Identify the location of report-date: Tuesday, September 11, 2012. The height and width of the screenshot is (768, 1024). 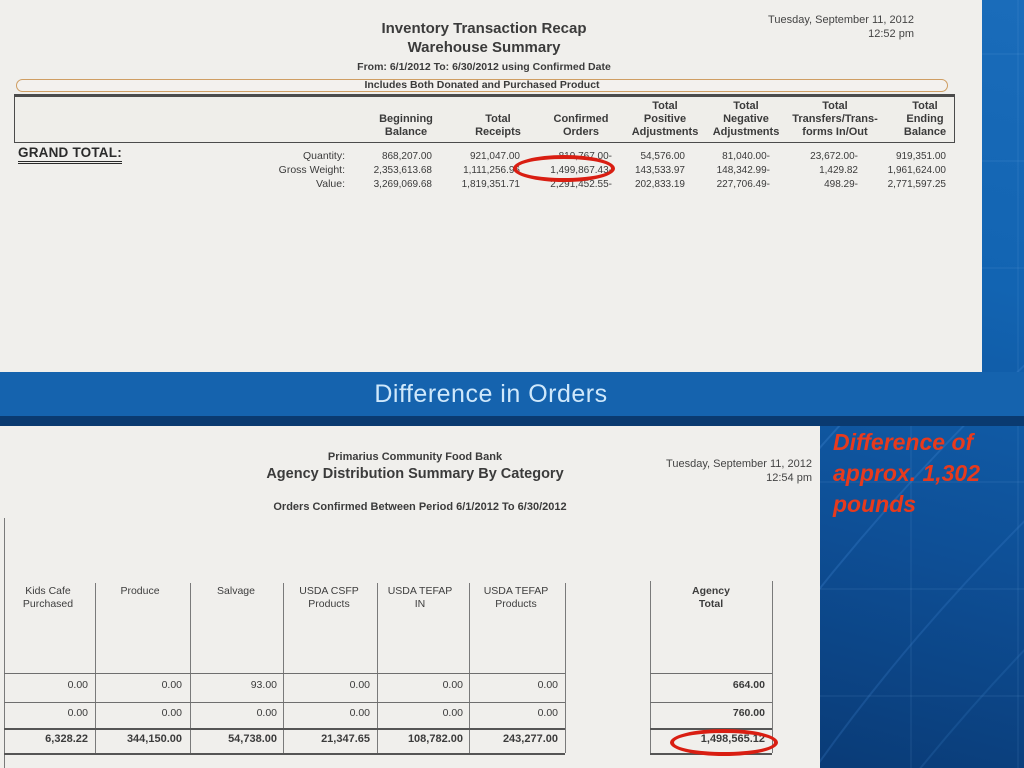
(739, 464).